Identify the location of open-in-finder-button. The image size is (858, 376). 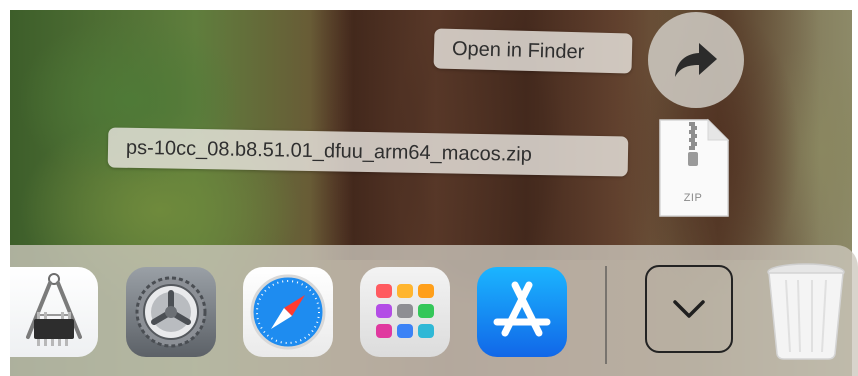
(696, 60).